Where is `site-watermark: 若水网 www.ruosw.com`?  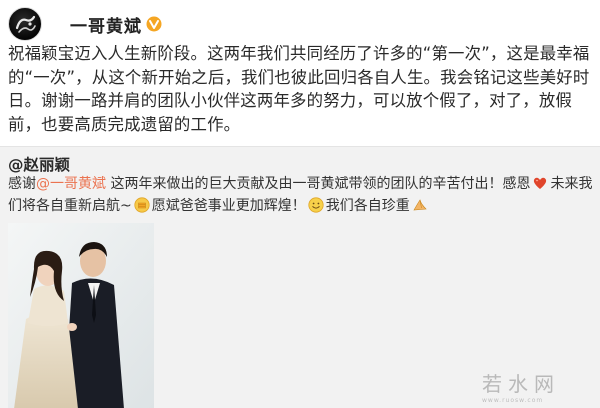 site-watermark: 若水网 www.ruosw.com is located at coordinates (537, 386).